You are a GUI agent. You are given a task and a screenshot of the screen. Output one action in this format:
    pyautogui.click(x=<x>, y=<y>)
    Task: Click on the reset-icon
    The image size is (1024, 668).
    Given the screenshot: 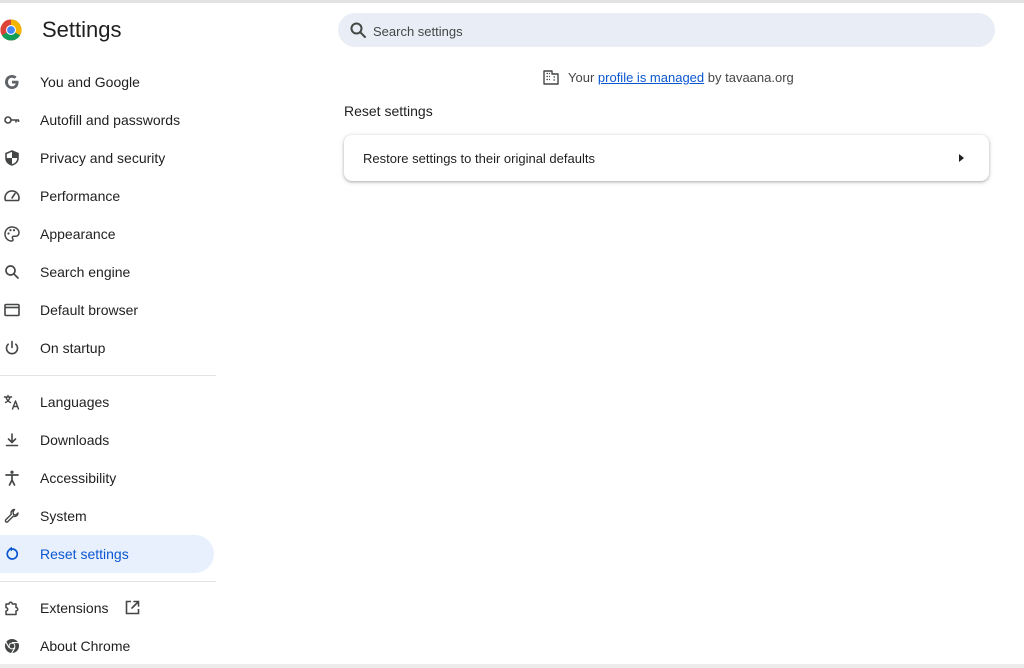 What is the action you would take?
    pyautogui.click(x=12, y=553)
    